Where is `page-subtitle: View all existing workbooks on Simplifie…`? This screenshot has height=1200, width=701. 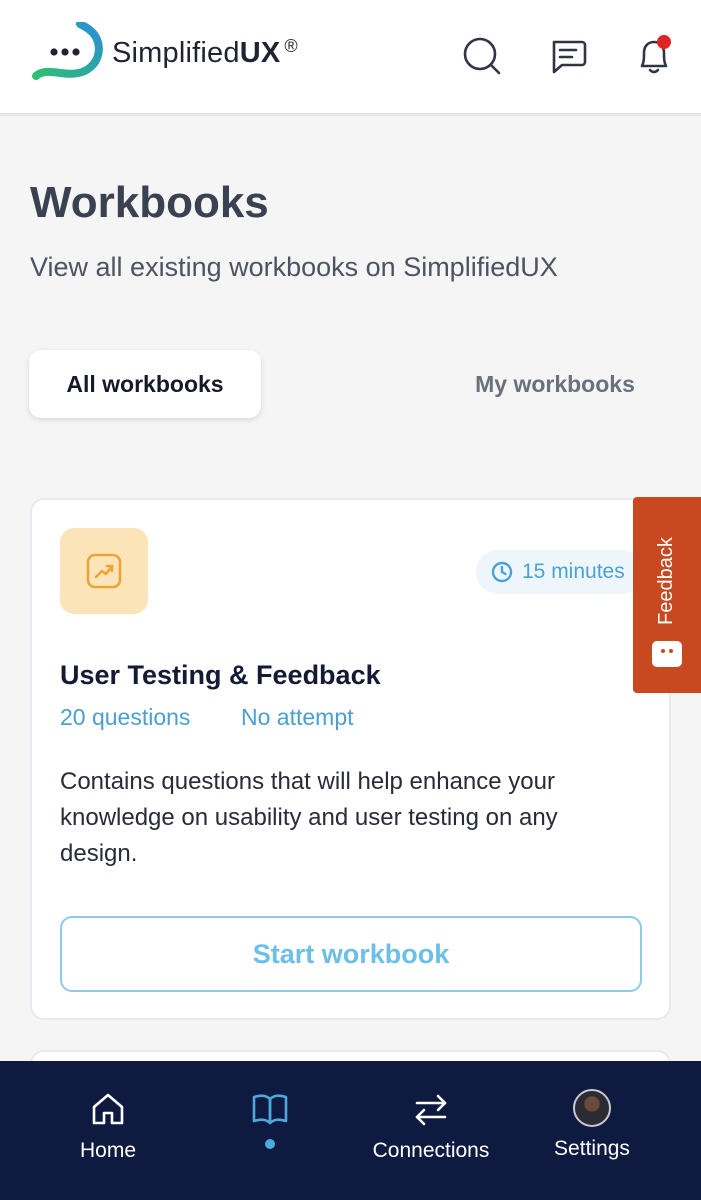
page-subtitle: View all existing workbooks on Simplifie… is located at coordinates (294, 267).